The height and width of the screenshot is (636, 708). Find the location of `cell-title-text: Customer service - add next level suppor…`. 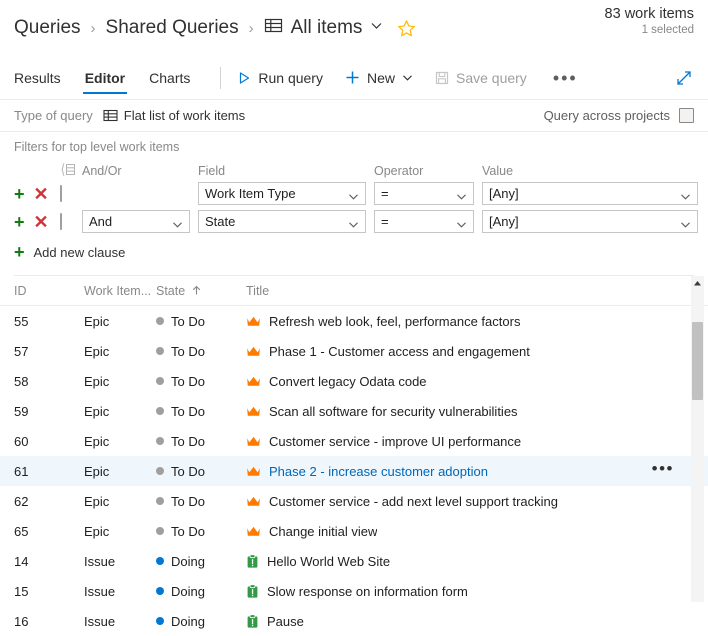

cell-title-text: Customer service - add next level suppor… is located at coordinates (413, 501).